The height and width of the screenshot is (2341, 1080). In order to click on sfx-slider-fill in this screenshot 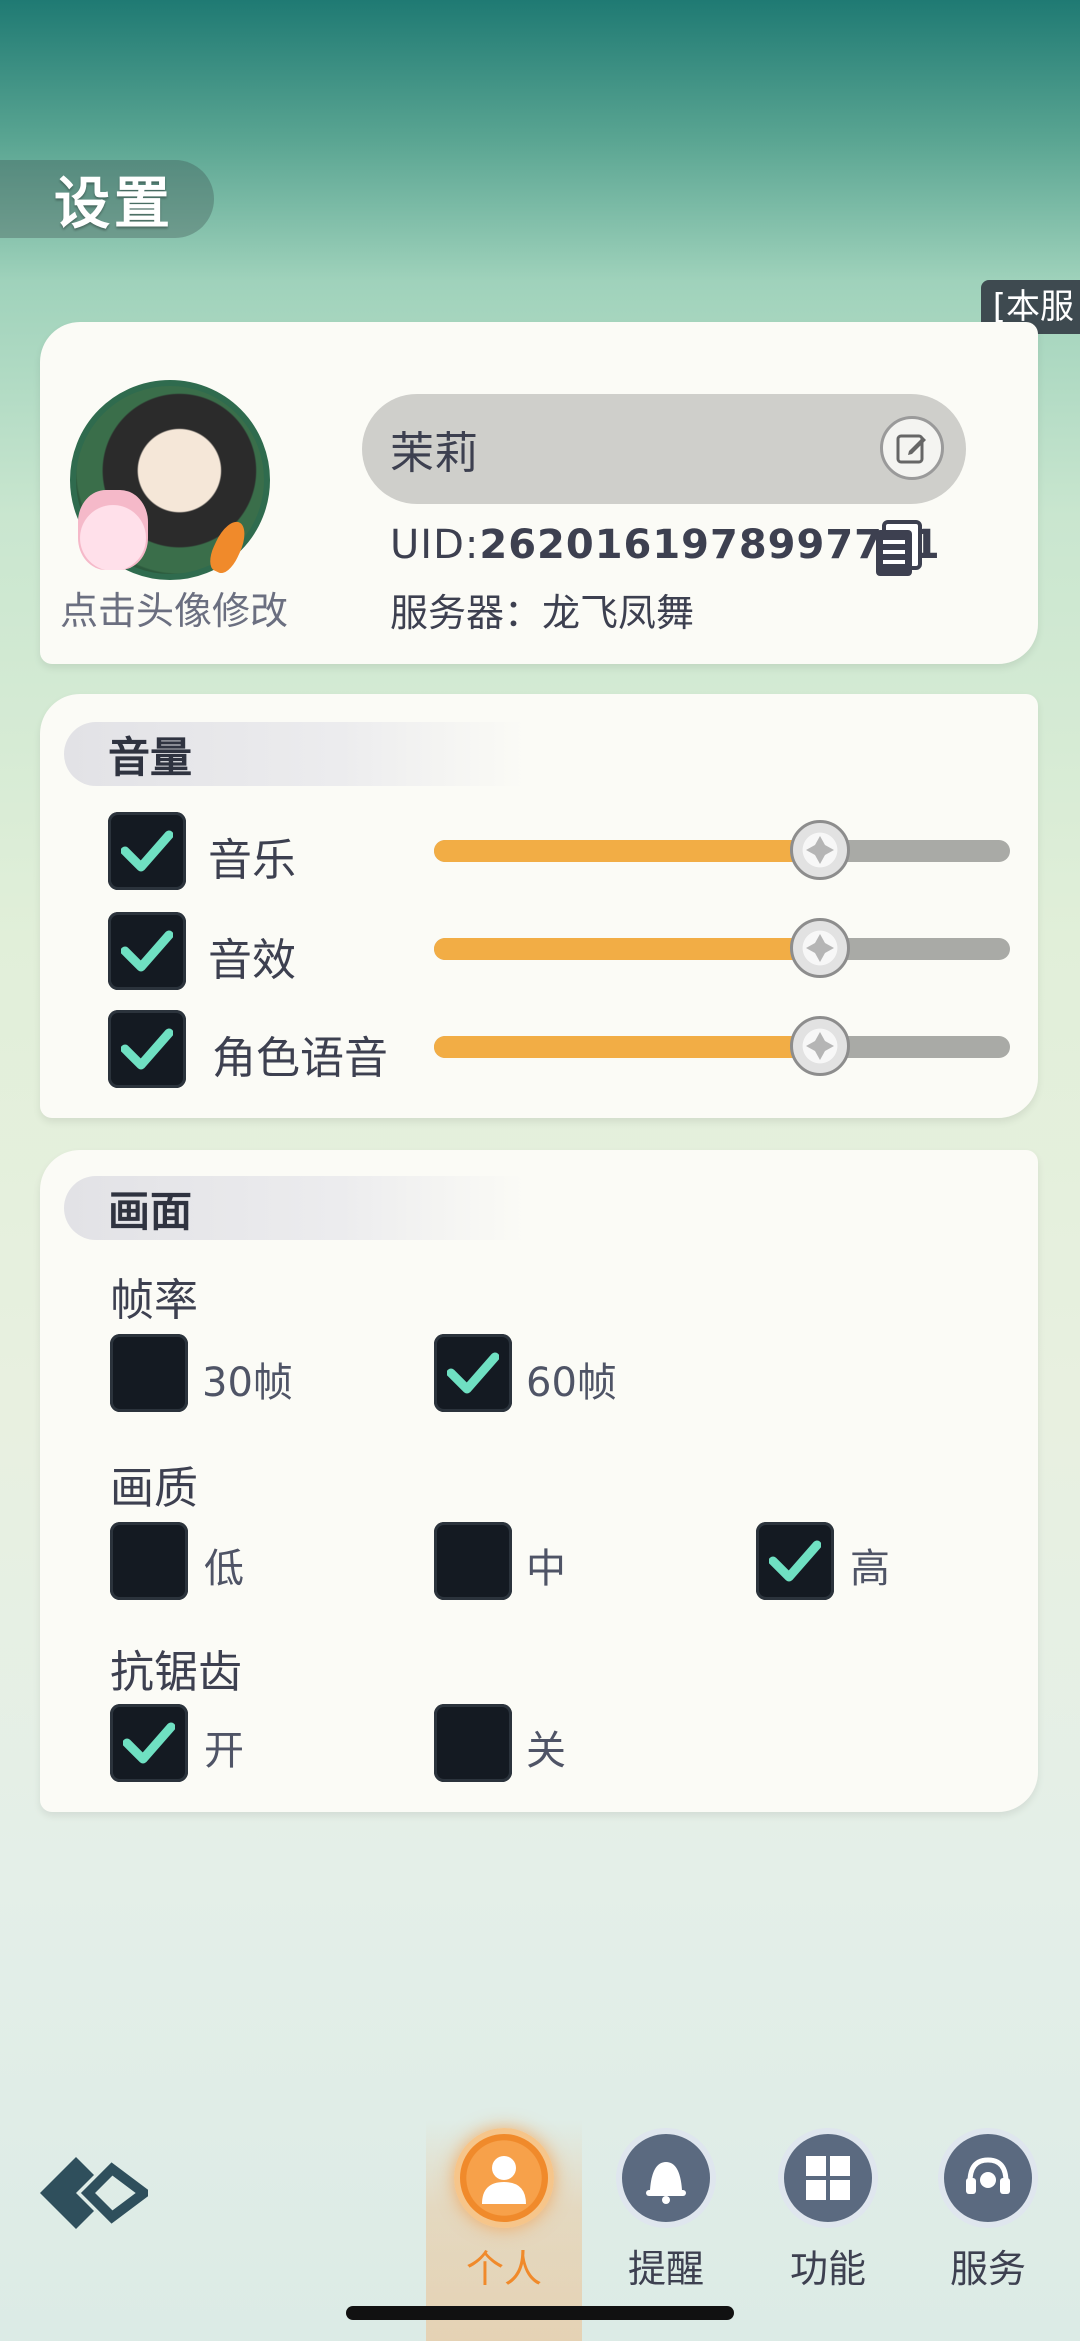, I will do `click(627, 949)`.